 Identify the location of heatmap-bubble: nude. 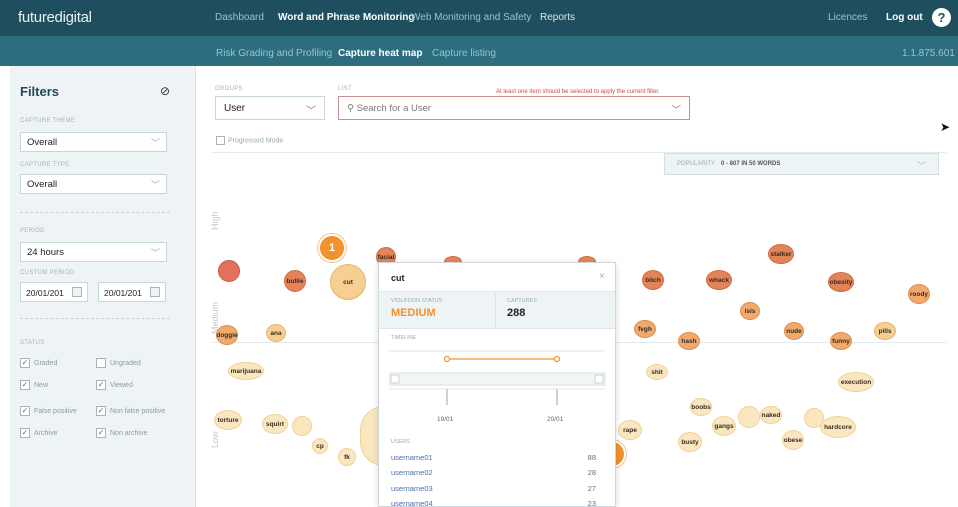
(794, 331).